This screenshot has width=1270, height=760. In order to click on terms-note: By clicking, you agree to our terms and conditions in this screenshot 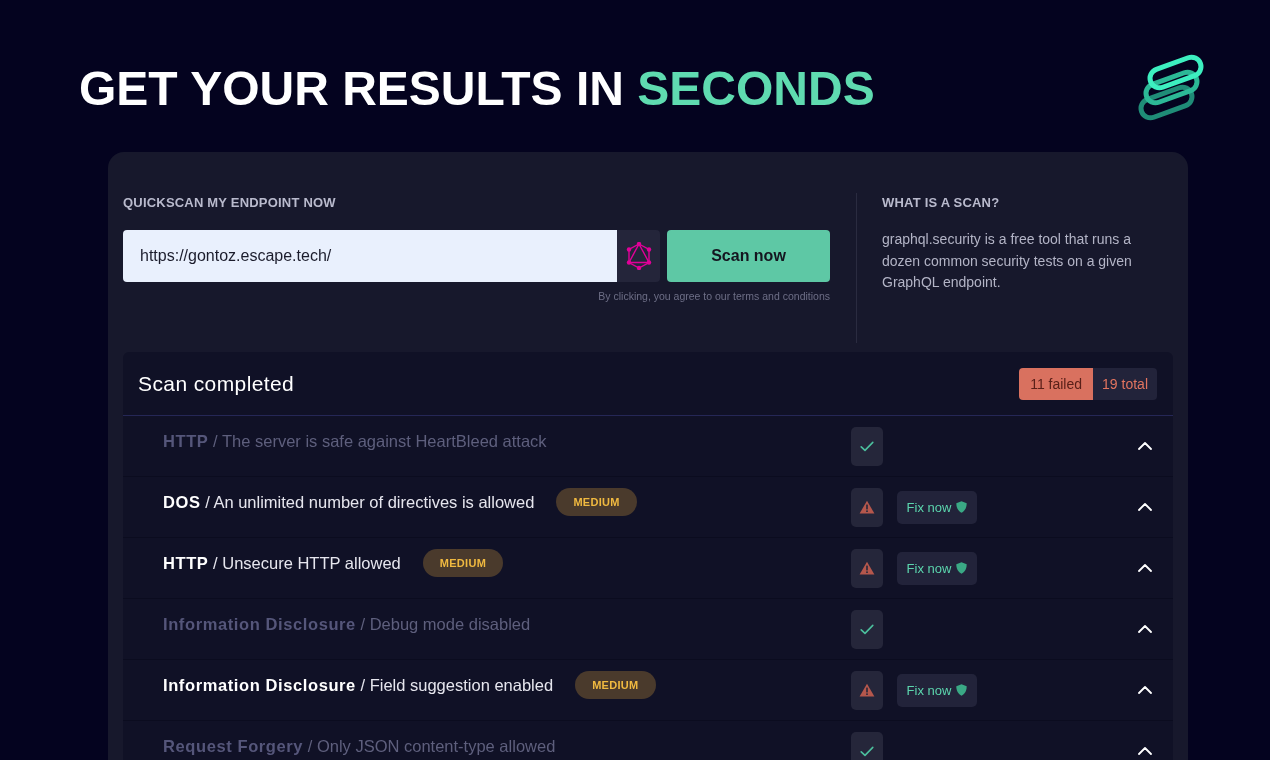, I will do `click(713, 296)`.